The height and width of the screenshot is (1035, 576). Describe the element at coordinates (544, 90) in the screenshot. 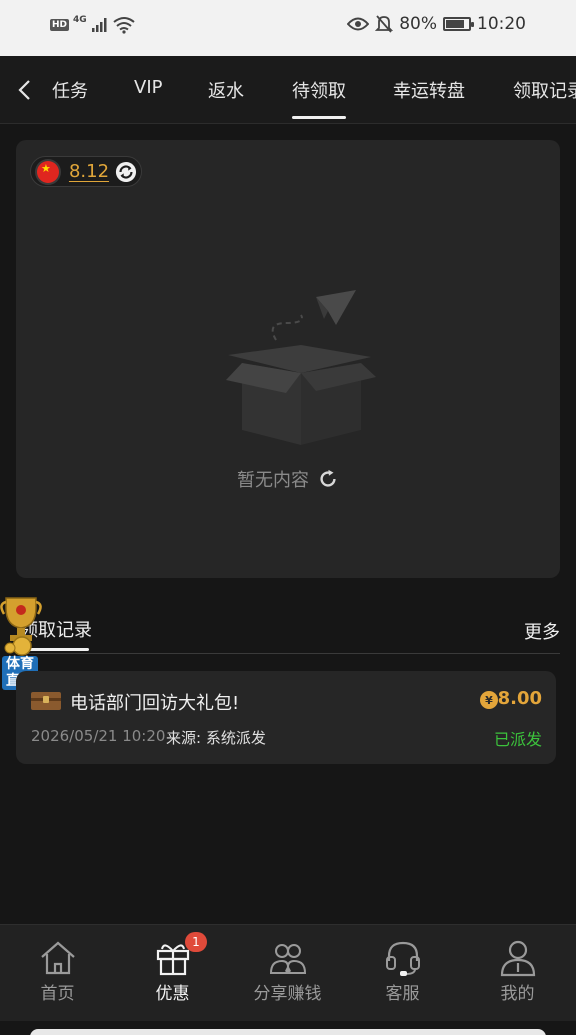

I see `tab-claim-history: 领取记录` at that location.